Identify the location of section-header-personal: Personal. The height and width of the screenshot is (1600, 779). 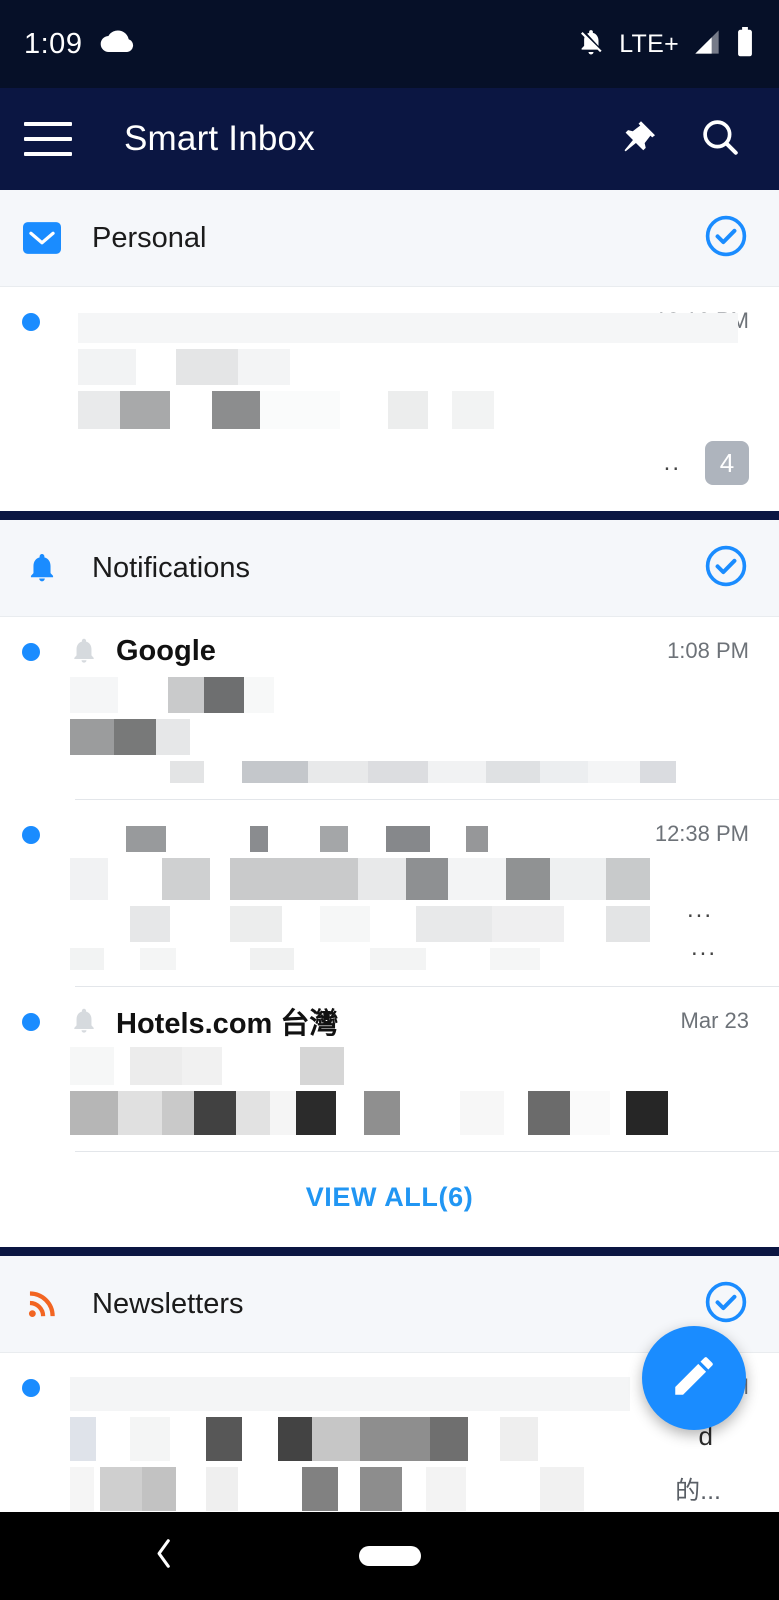
(389, 238).